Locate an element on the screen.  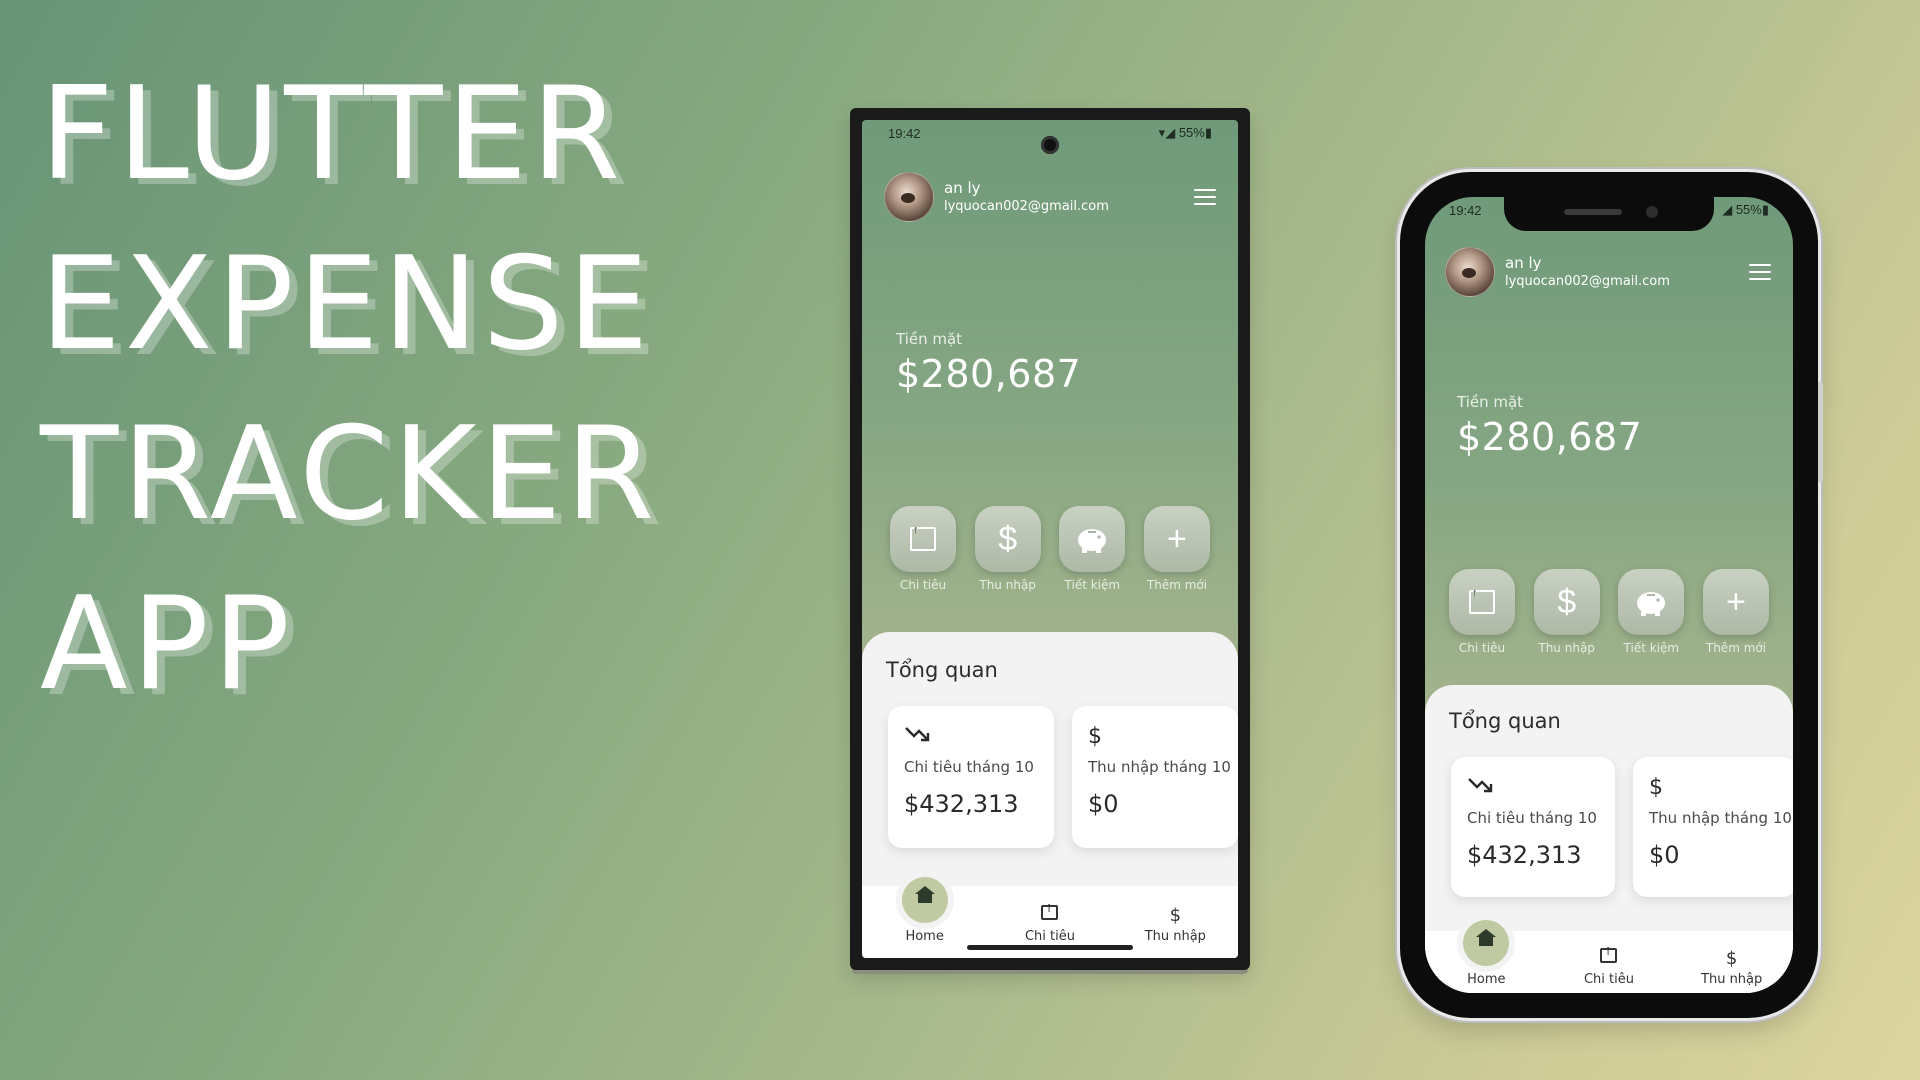
hero-title-line: TRACKER is located at coordinates (349, 474).